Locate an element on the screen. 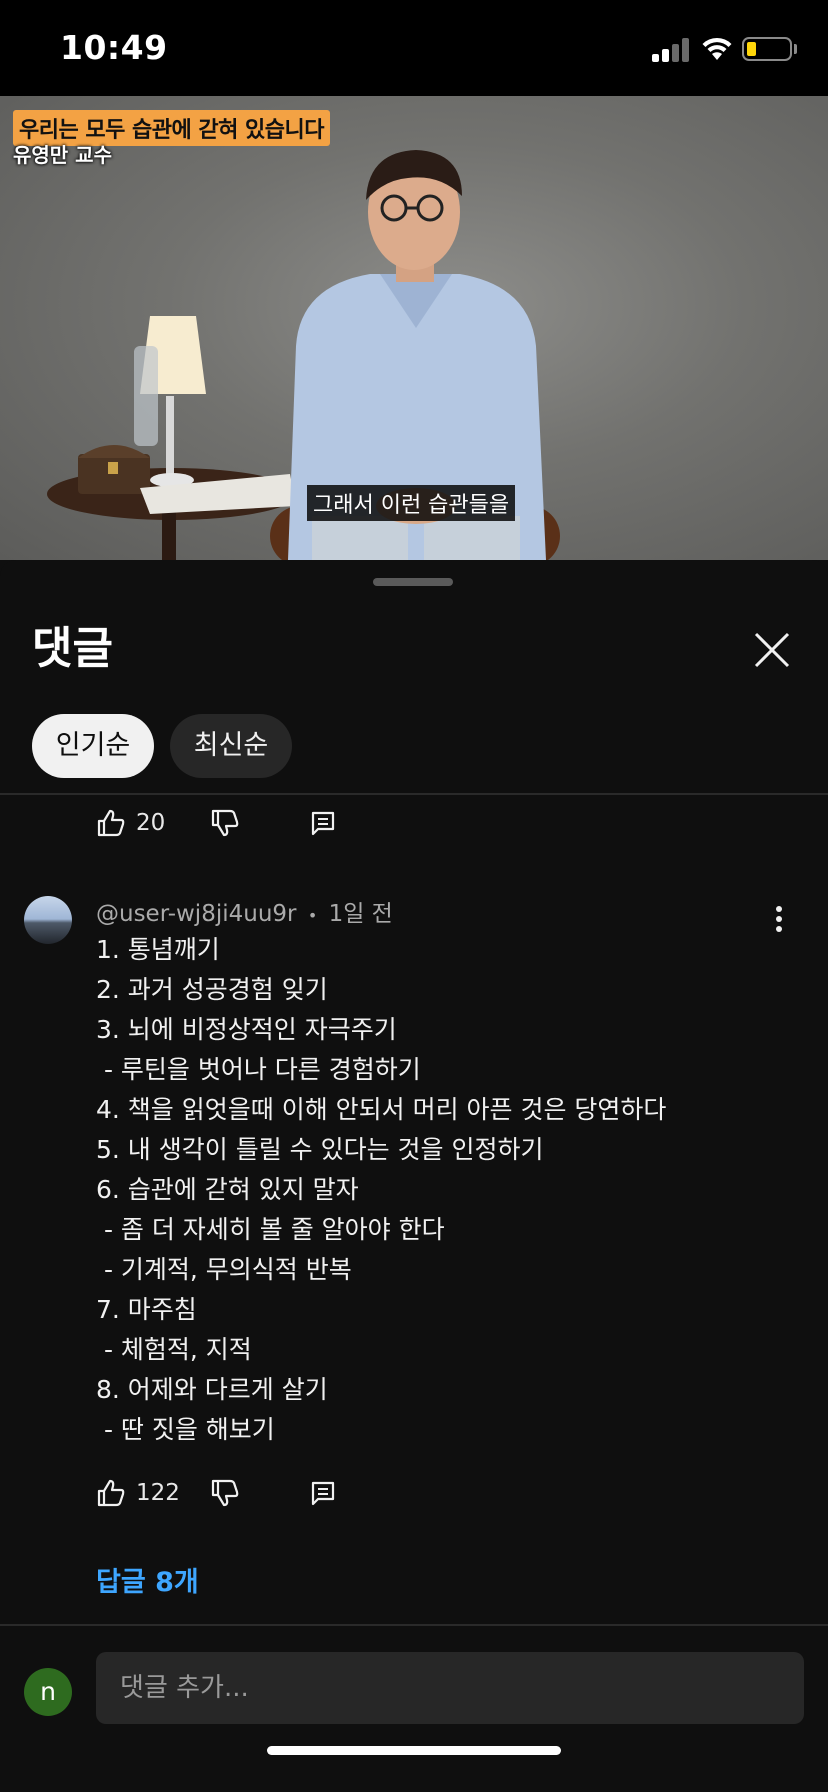 Image resolution: width=828 pixels, height=1792 pixels. comment-line: 3. 뇌에 비정상적인 자극주기 is located at coordinates (246, 1029).